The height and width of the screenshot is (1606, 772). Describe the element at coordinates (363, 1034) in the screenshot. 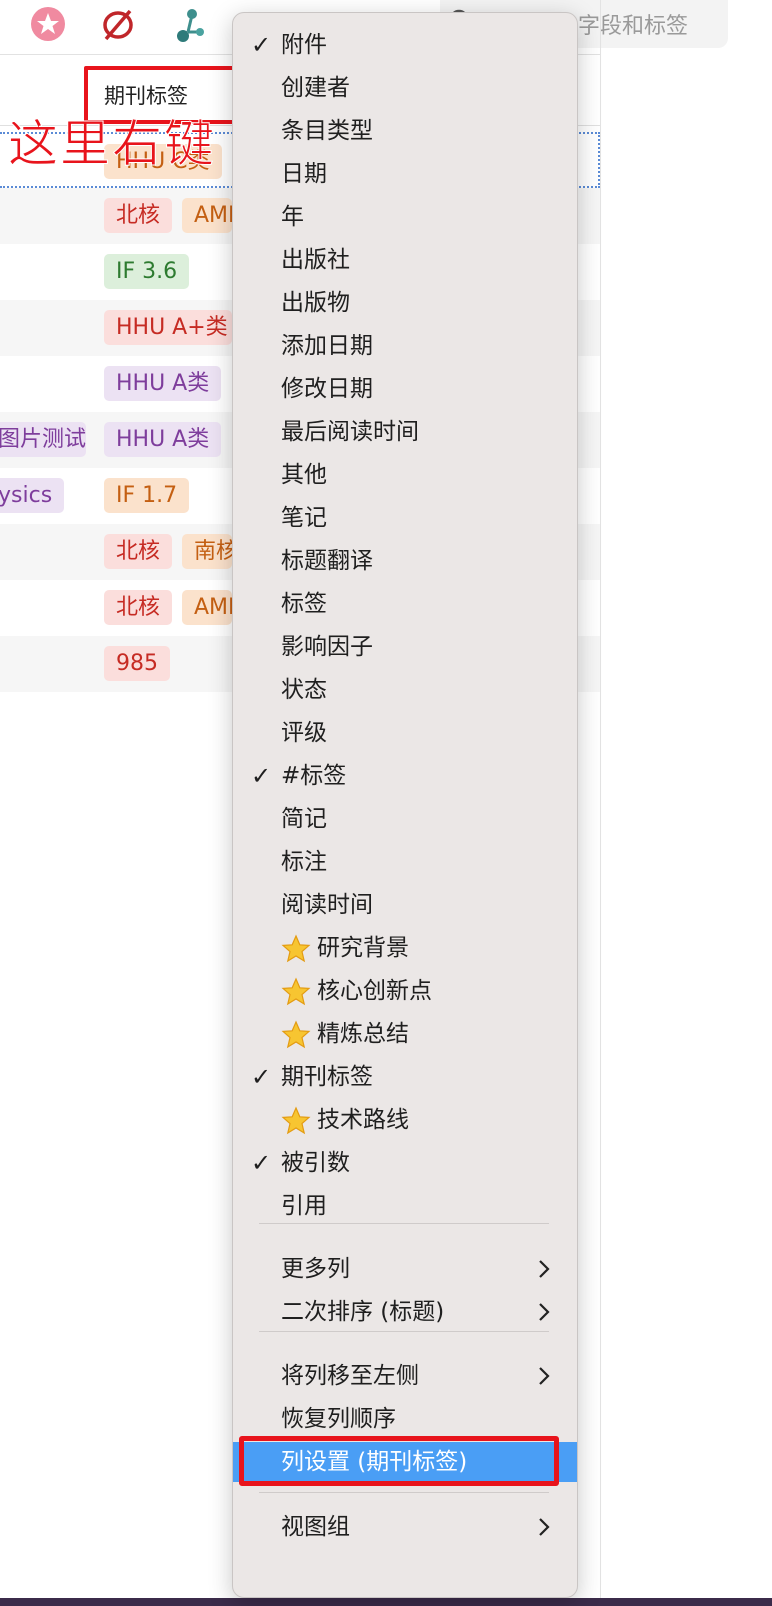

I see `menu-item-label: 精炼总结` at that location.